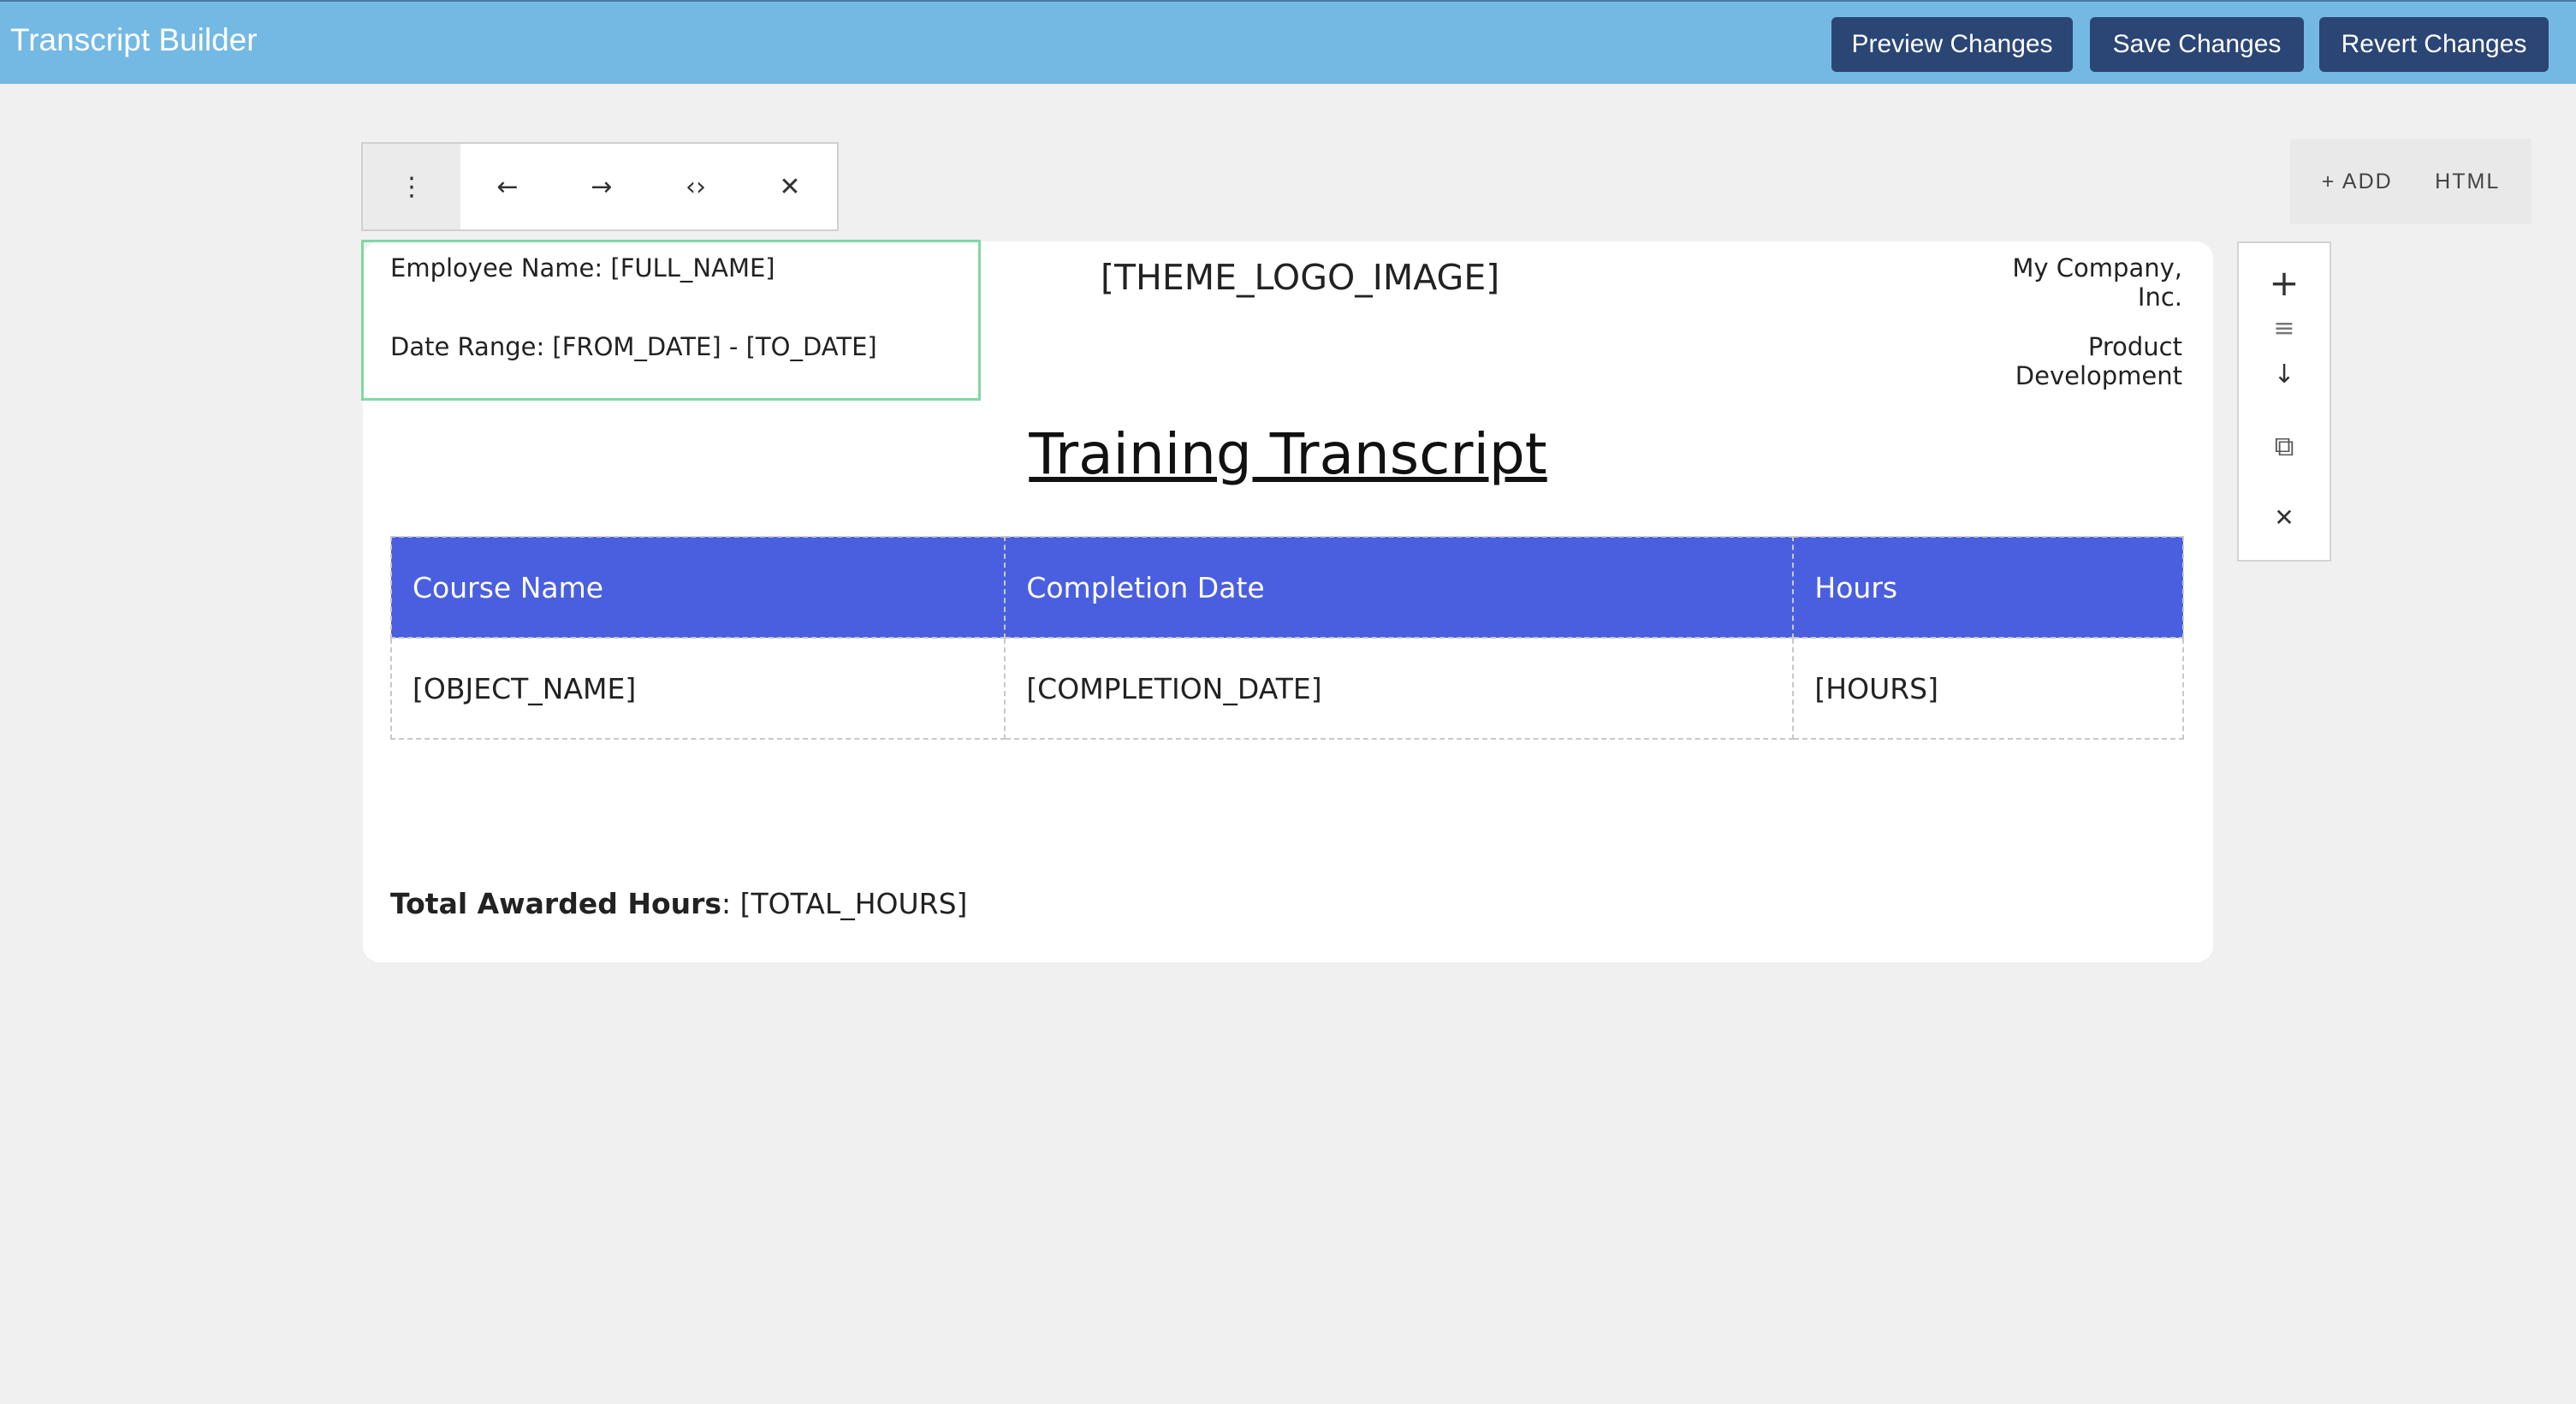  I want to click on total-hours-label: Total Awarded Hours, so click(556, 903).